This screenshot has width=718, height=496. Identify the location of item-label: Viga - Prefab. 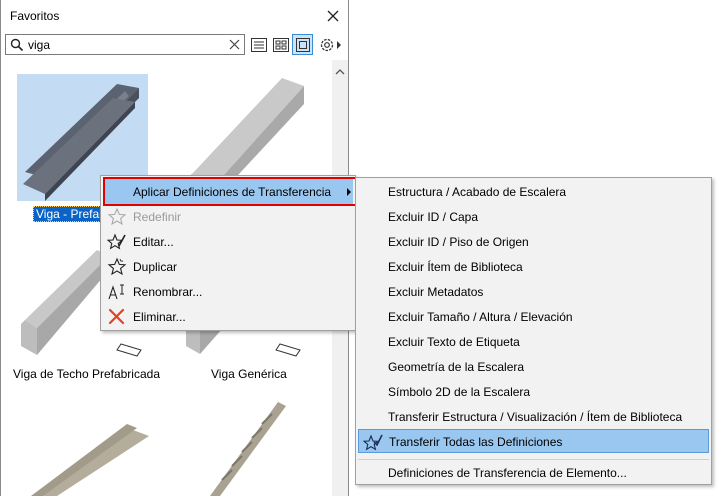
(71, 214).